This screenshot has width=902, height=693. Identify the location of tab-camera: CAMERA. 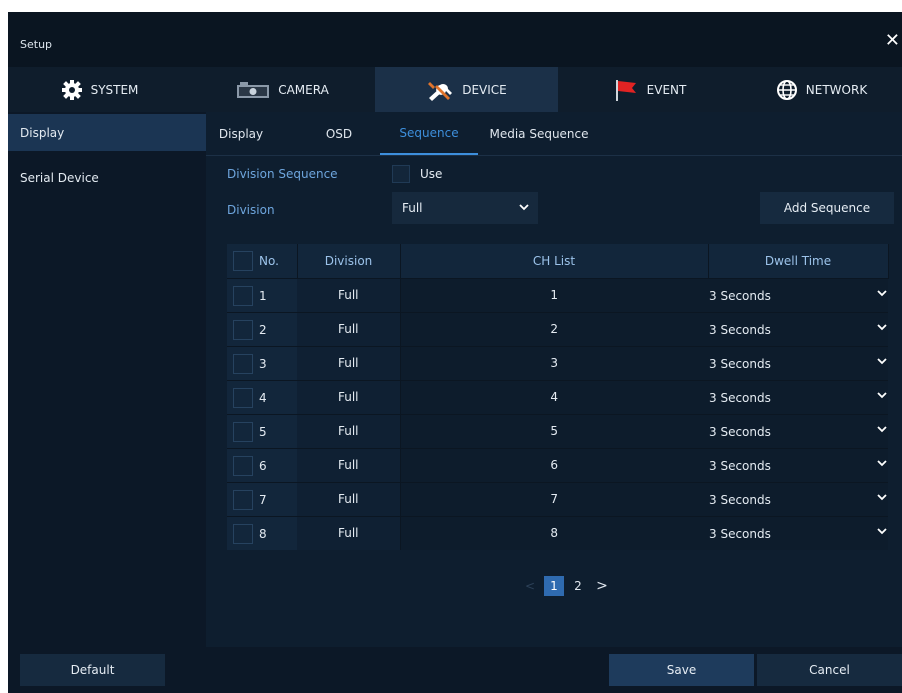
(282, 89).